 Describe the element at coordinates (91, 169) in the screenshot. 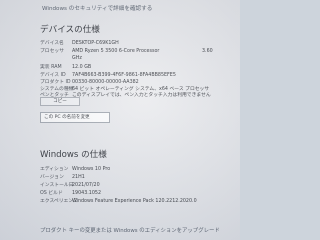

I see `spec-value: Windows 10 Pro` at that location.